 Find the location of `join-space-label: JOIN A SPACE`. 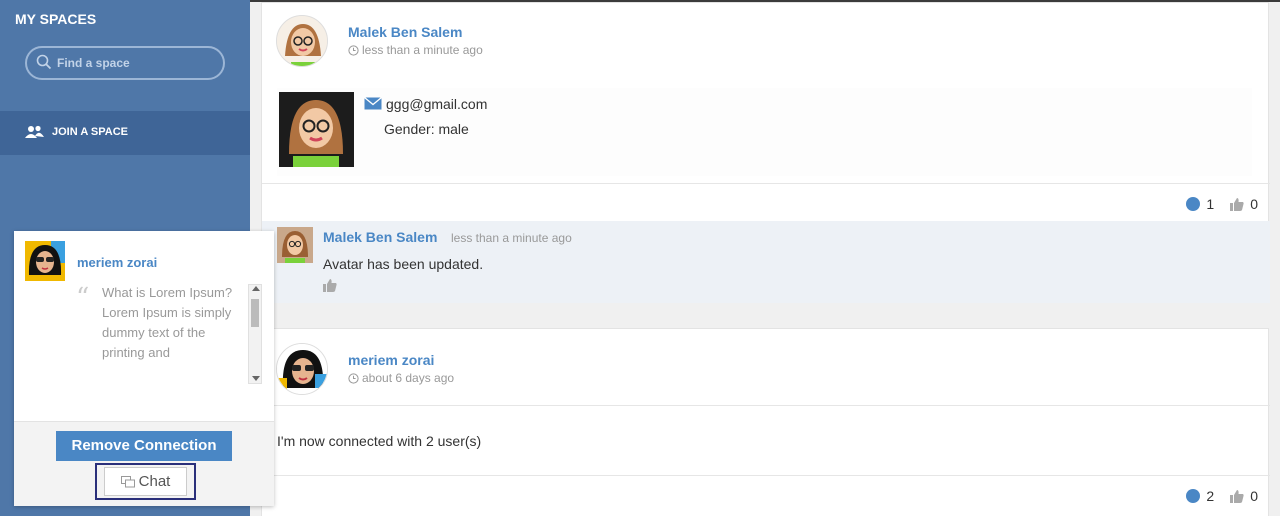

join-space-label: JOIN A SPACE is located at coordinates (90, 132).